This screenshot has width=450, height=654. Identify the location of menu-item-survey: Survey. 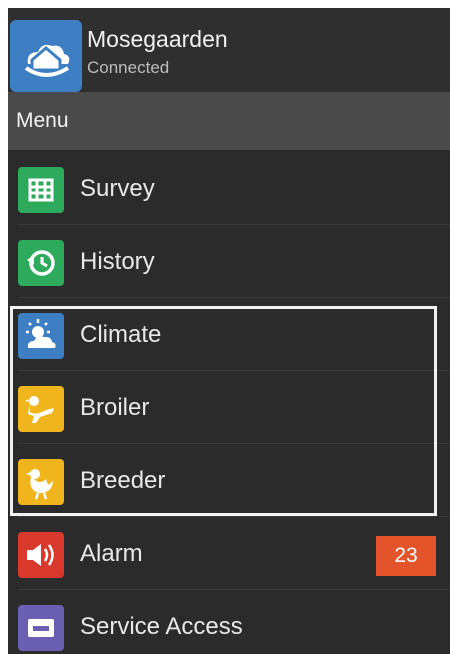
(229, 189).